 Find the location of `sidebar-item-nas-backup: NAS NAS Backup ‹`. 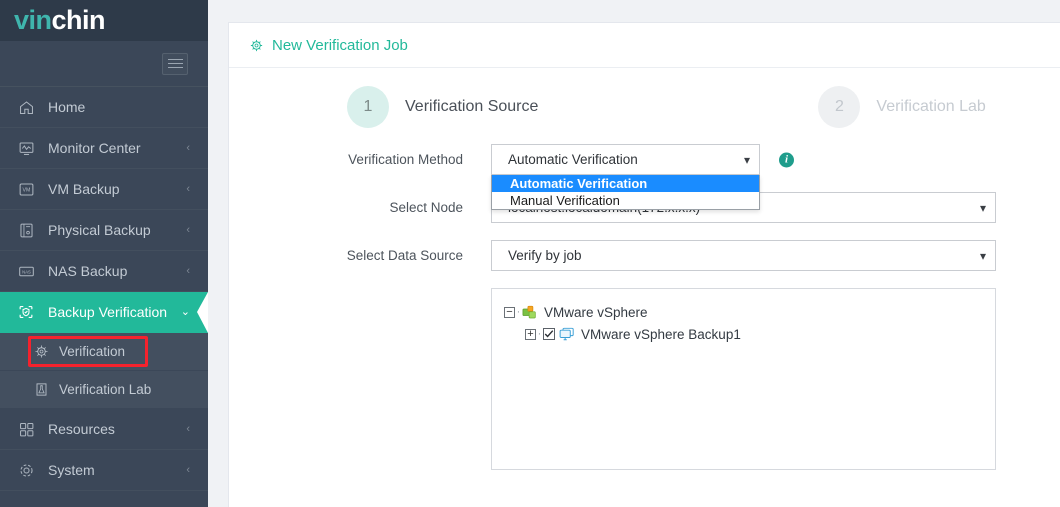

sidebar-item-nas-backup: NAS NAS Backup ‹ is located at coordinates (104, 271).